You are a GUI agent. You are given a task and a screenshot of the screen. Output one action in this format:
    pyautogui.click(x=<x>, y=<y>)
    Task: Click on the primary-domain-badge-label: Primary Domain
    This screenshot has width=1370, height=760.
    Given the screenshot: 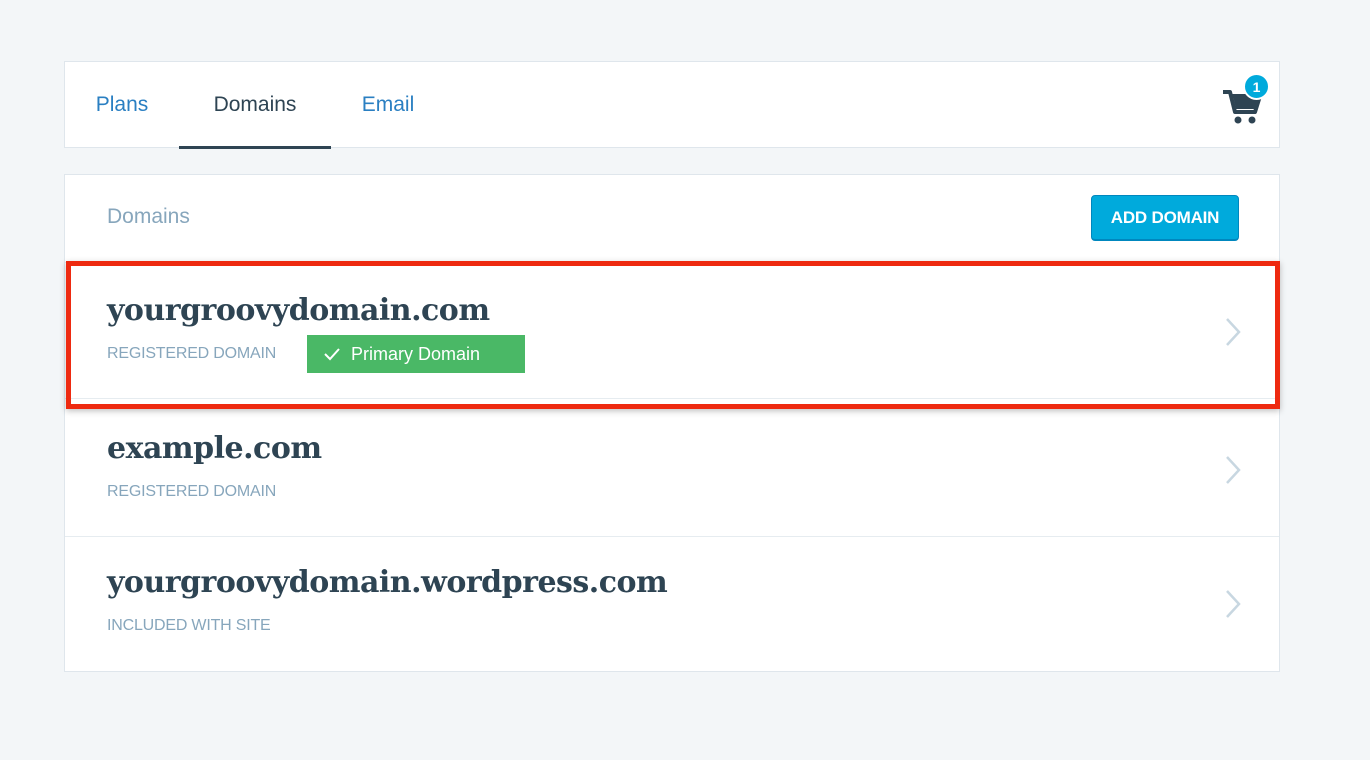 What is the action you would take?
    pyautogui.click(x=416, y=353)
    